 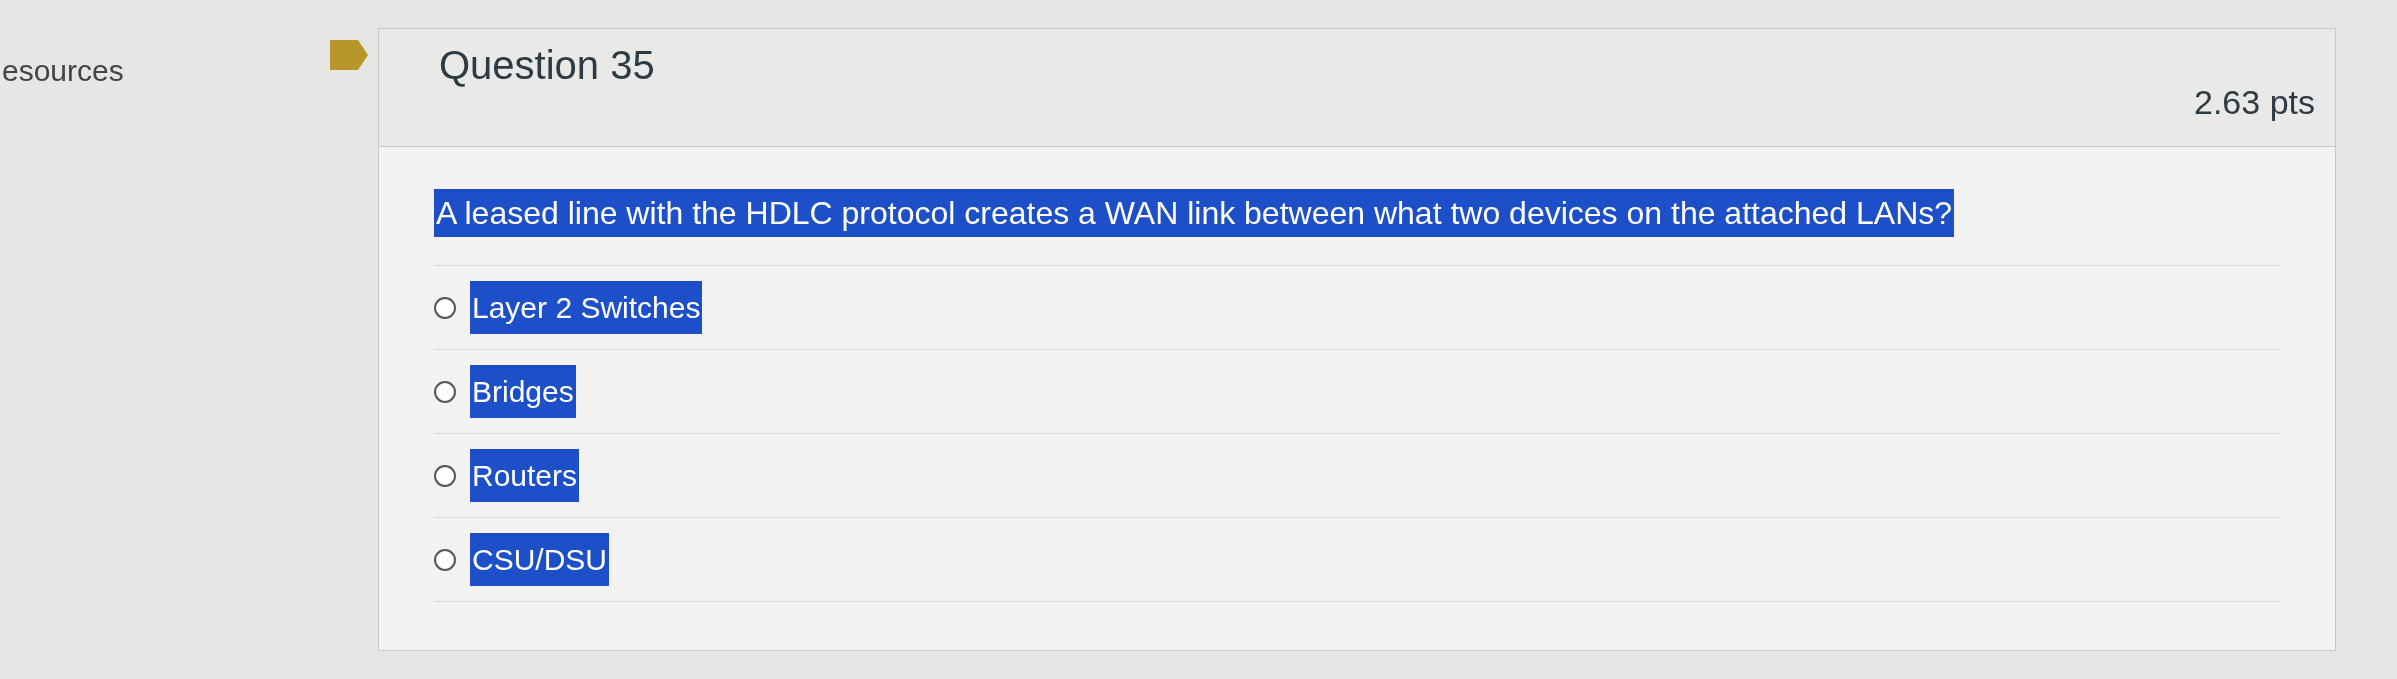 I want to click on answer-label: CSU/DSU, so click(x=539, y=559).